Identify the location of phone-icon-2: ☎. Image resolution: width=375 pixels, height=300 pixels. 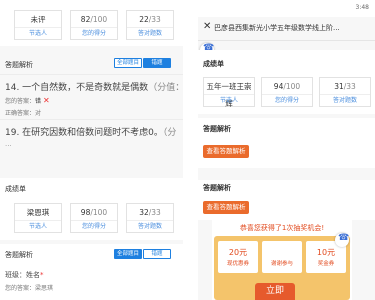
(342, 240).